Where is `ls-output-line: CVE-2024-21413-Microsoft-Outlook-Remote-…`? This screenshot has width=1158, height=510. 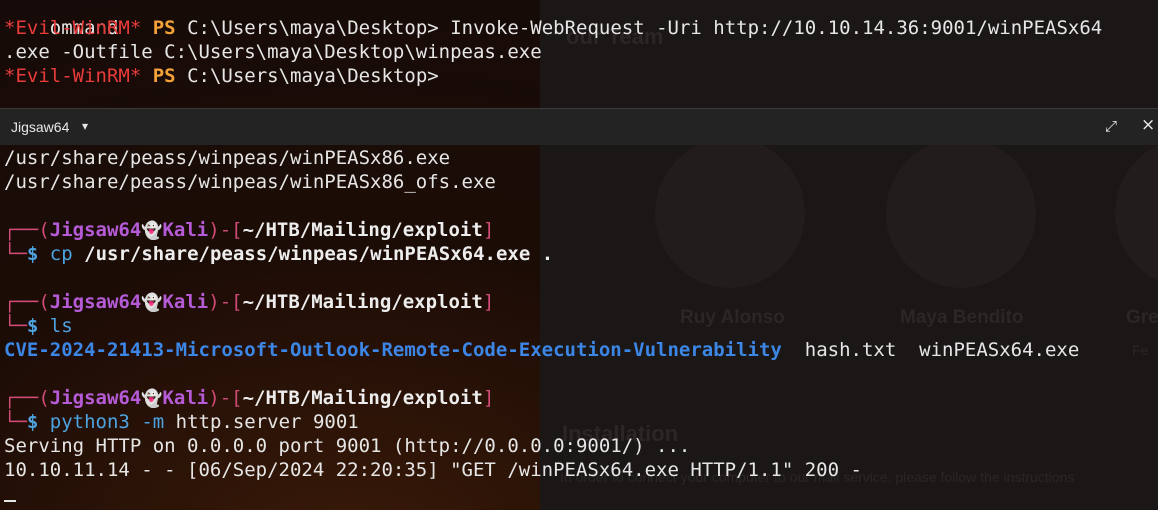
ls-output-line: CVE-2024-21413-Microsoft-Outlook-Remote-… is located at coordinates (541, 350).